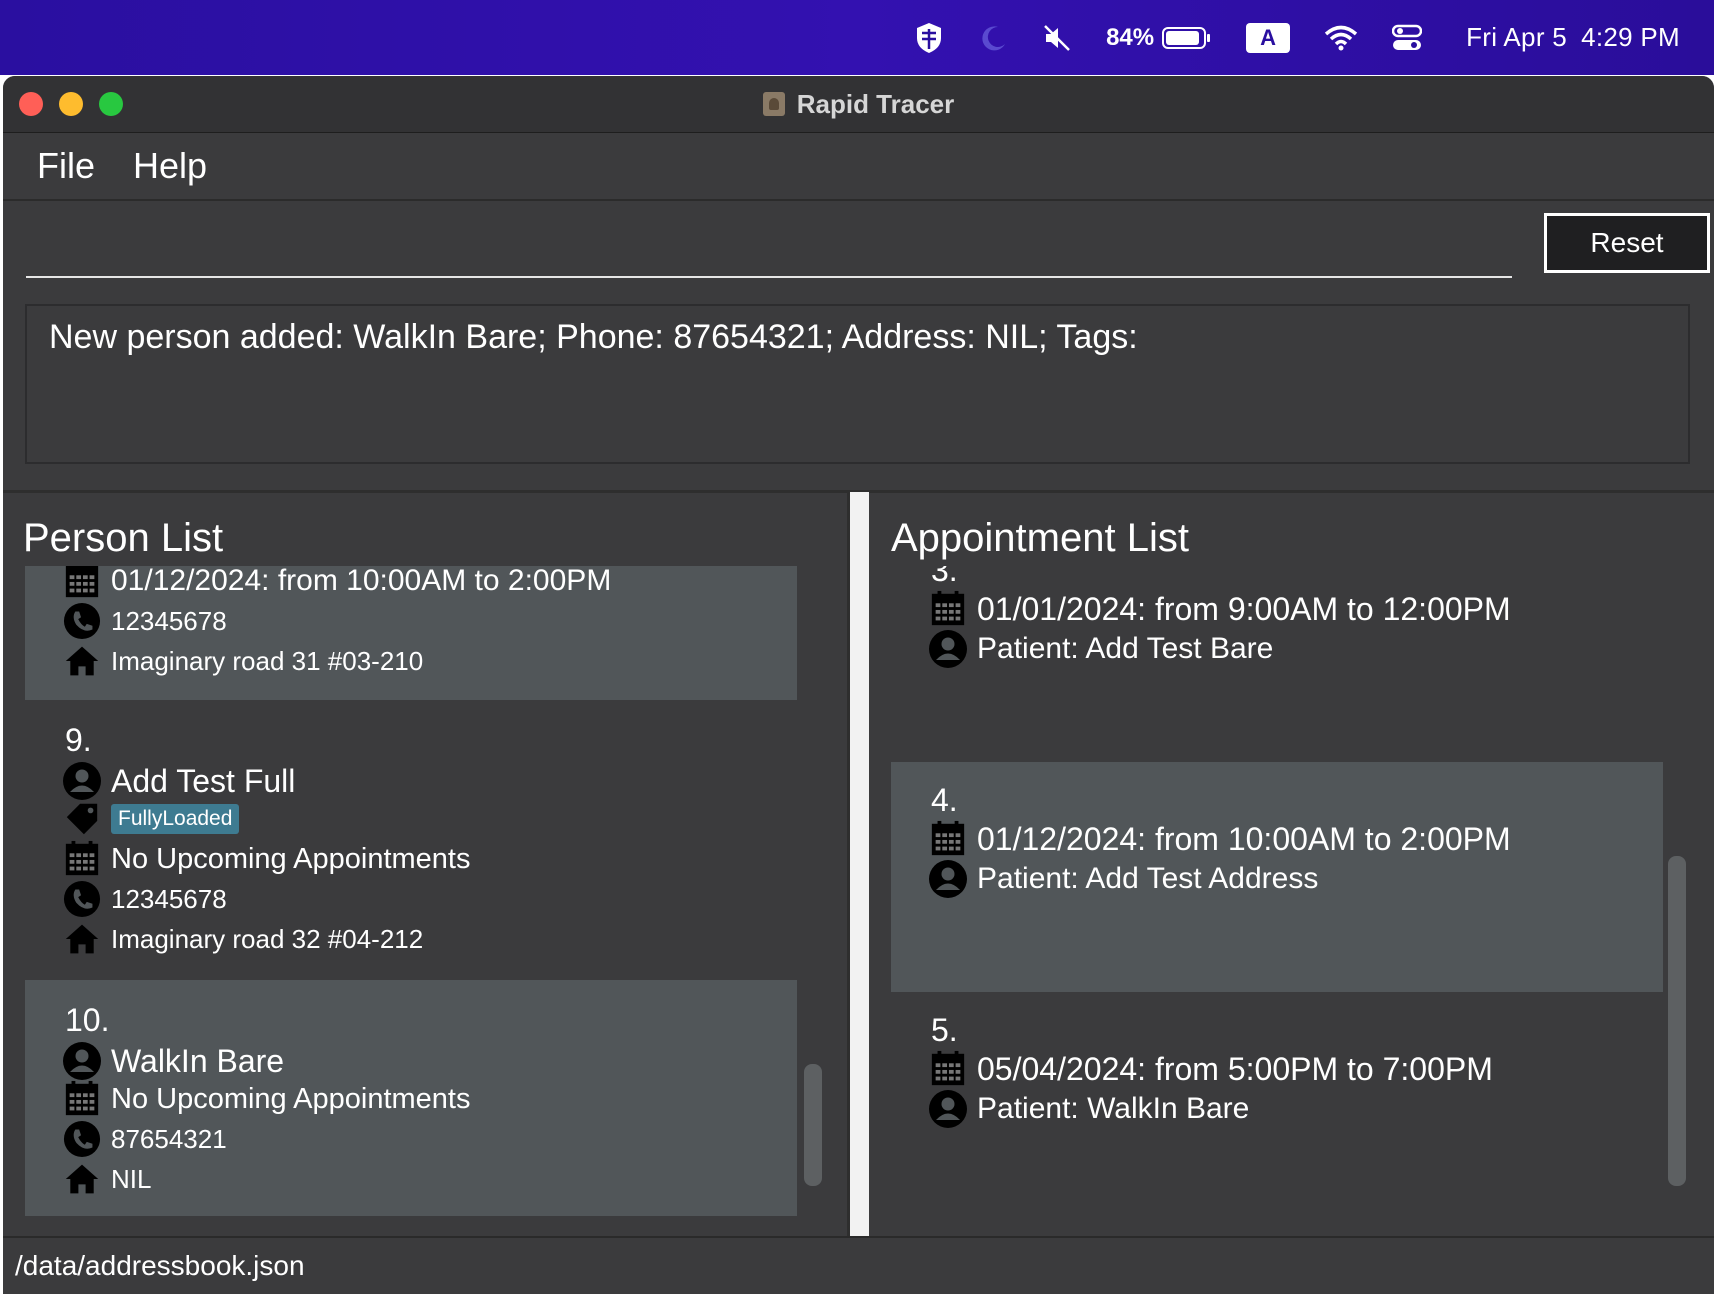 This screenshot has height=1294, width=1714. Describe the element at coordinates (1186, 37) in the screenshot. I see `battery-icon` at that location.